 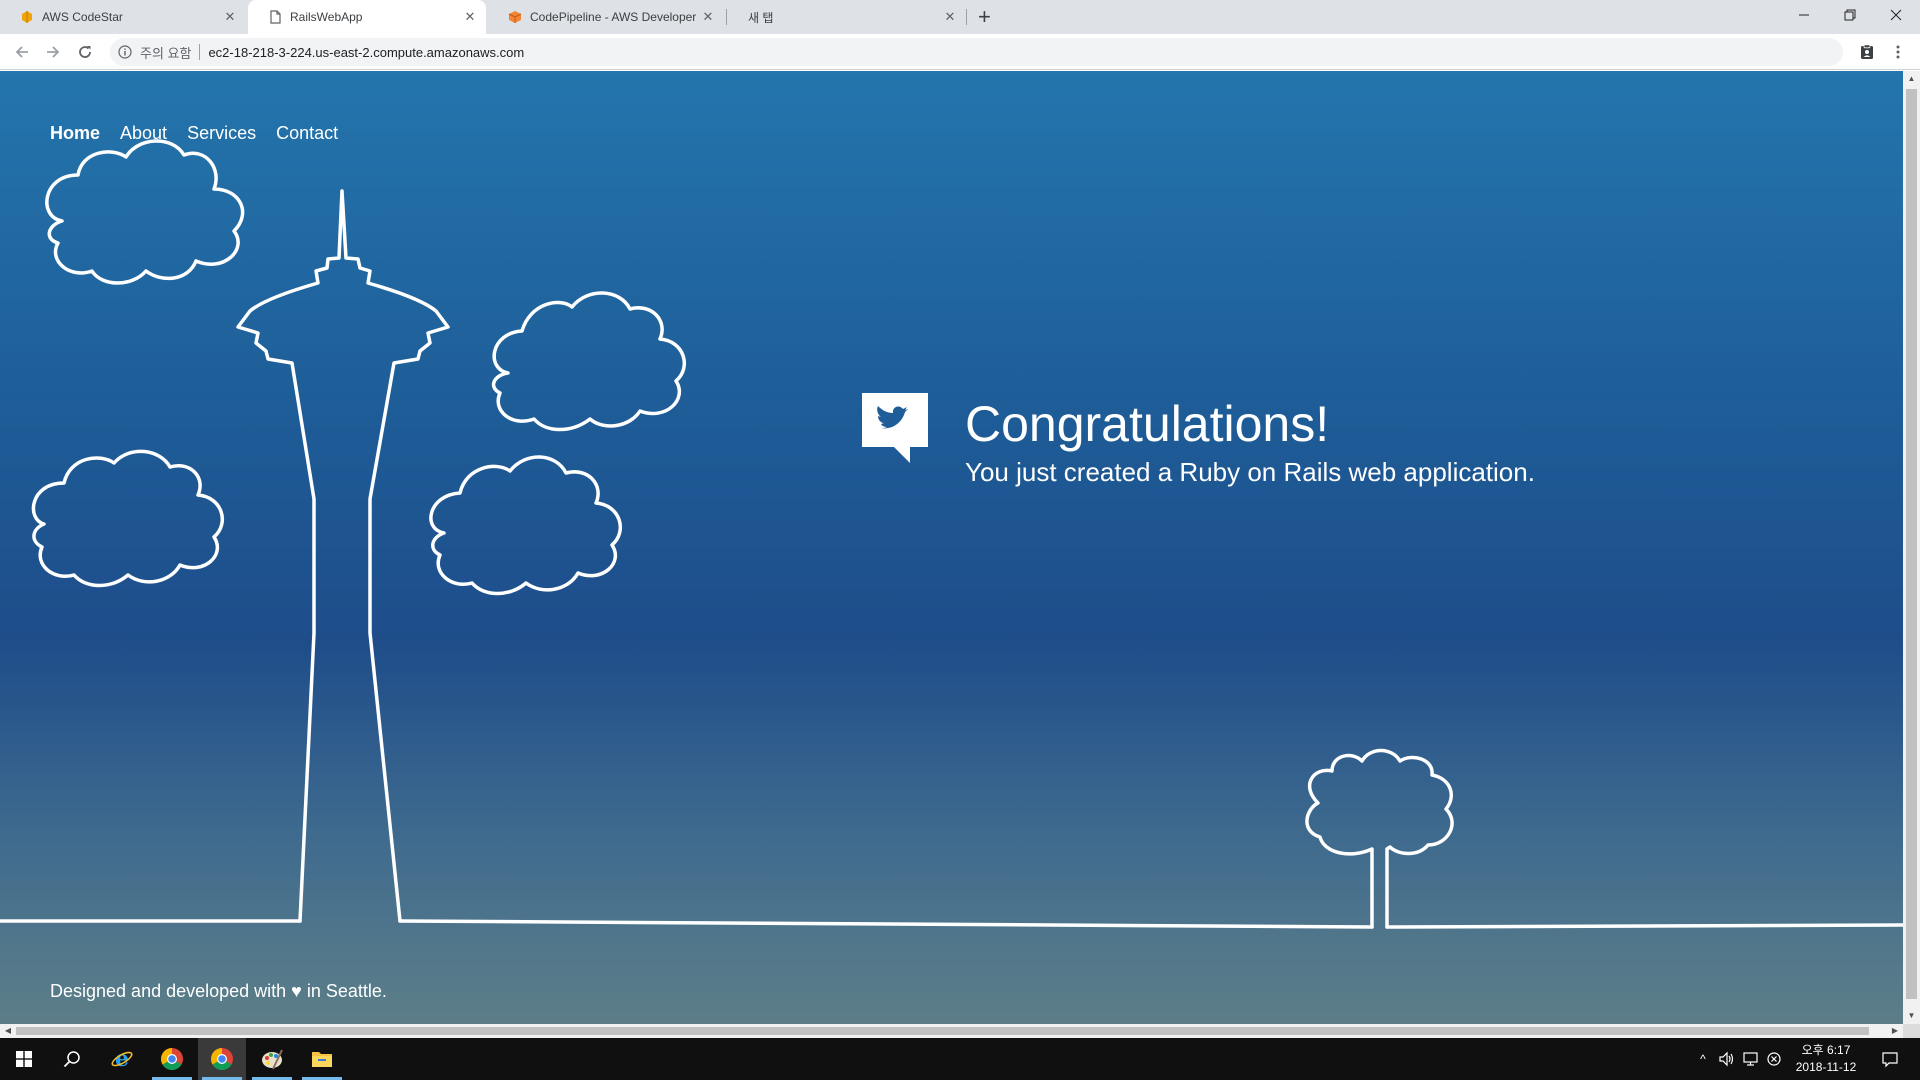 What do you see at coordinates (1911, 1016) in the screenshot?
I see `scroll-down-icon: ▼` at bounding box center [1911, 1016].